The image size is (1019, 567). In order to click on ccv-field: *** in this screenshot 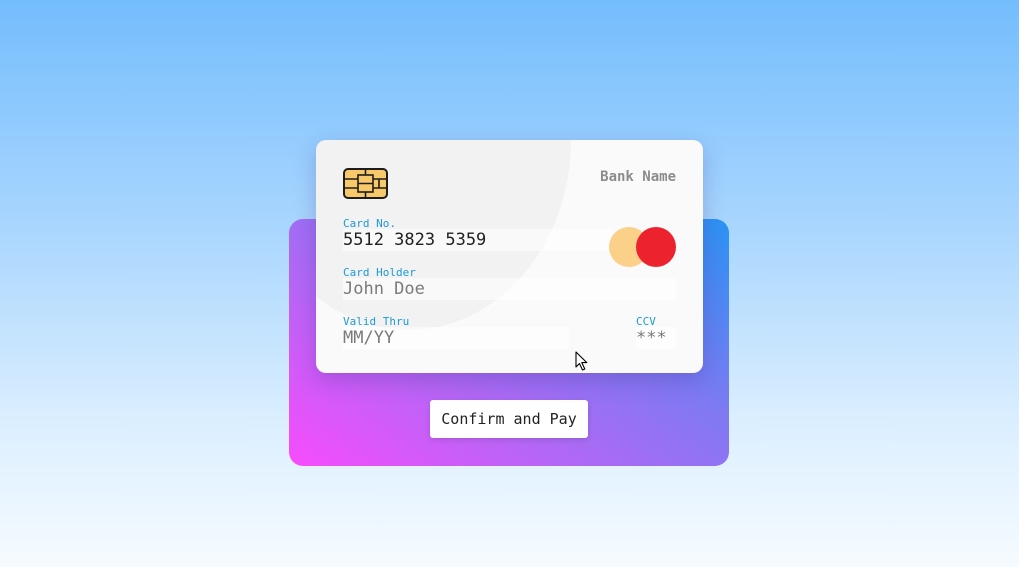, I will do `click(656, 338)`.